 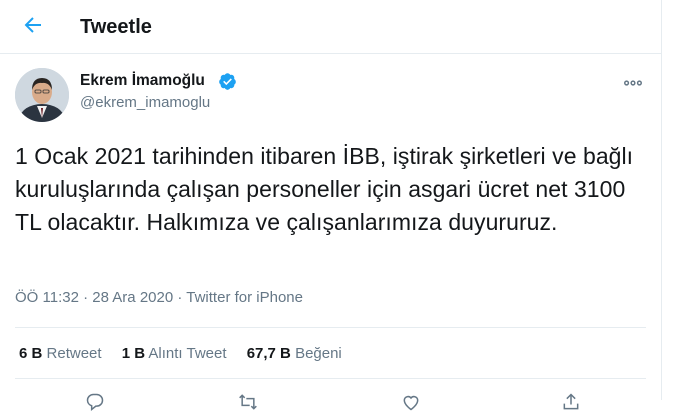 I want to click on quote-count: 1 B, so click(x=133, y=353).